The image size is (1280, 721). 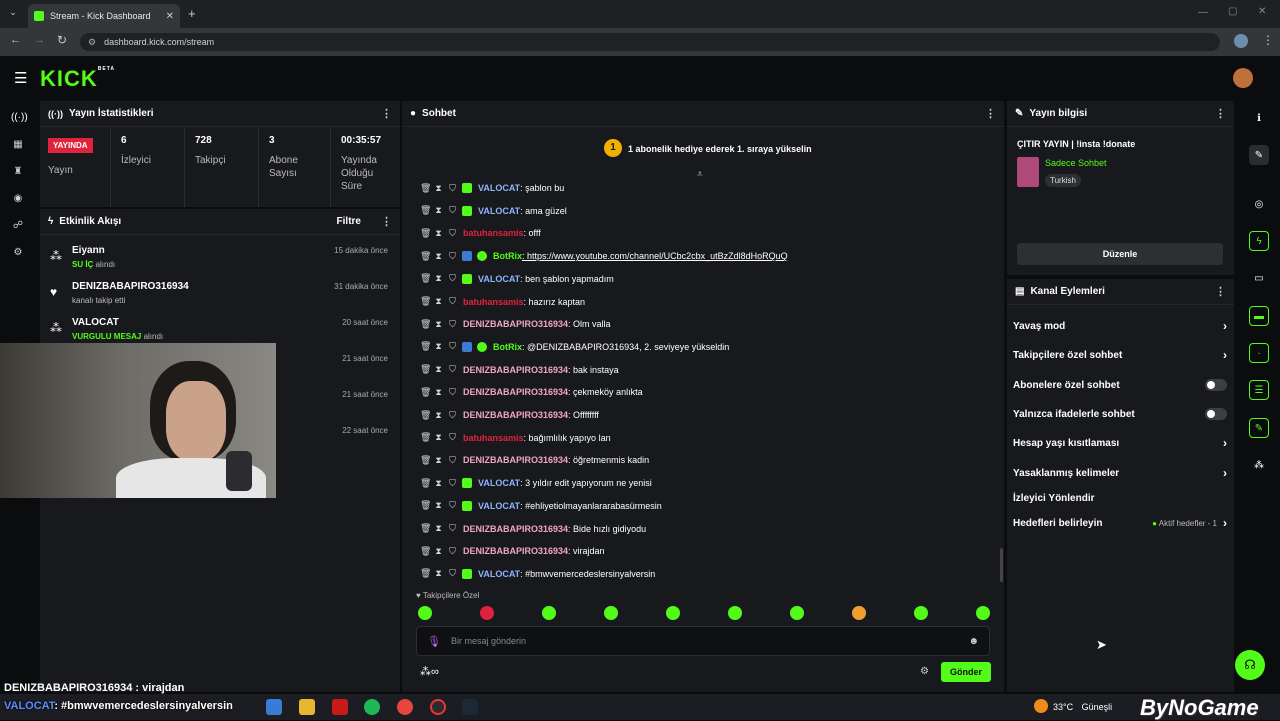 I want to click on tools-widget-icon: ✎, so click(x=1259, y=428).